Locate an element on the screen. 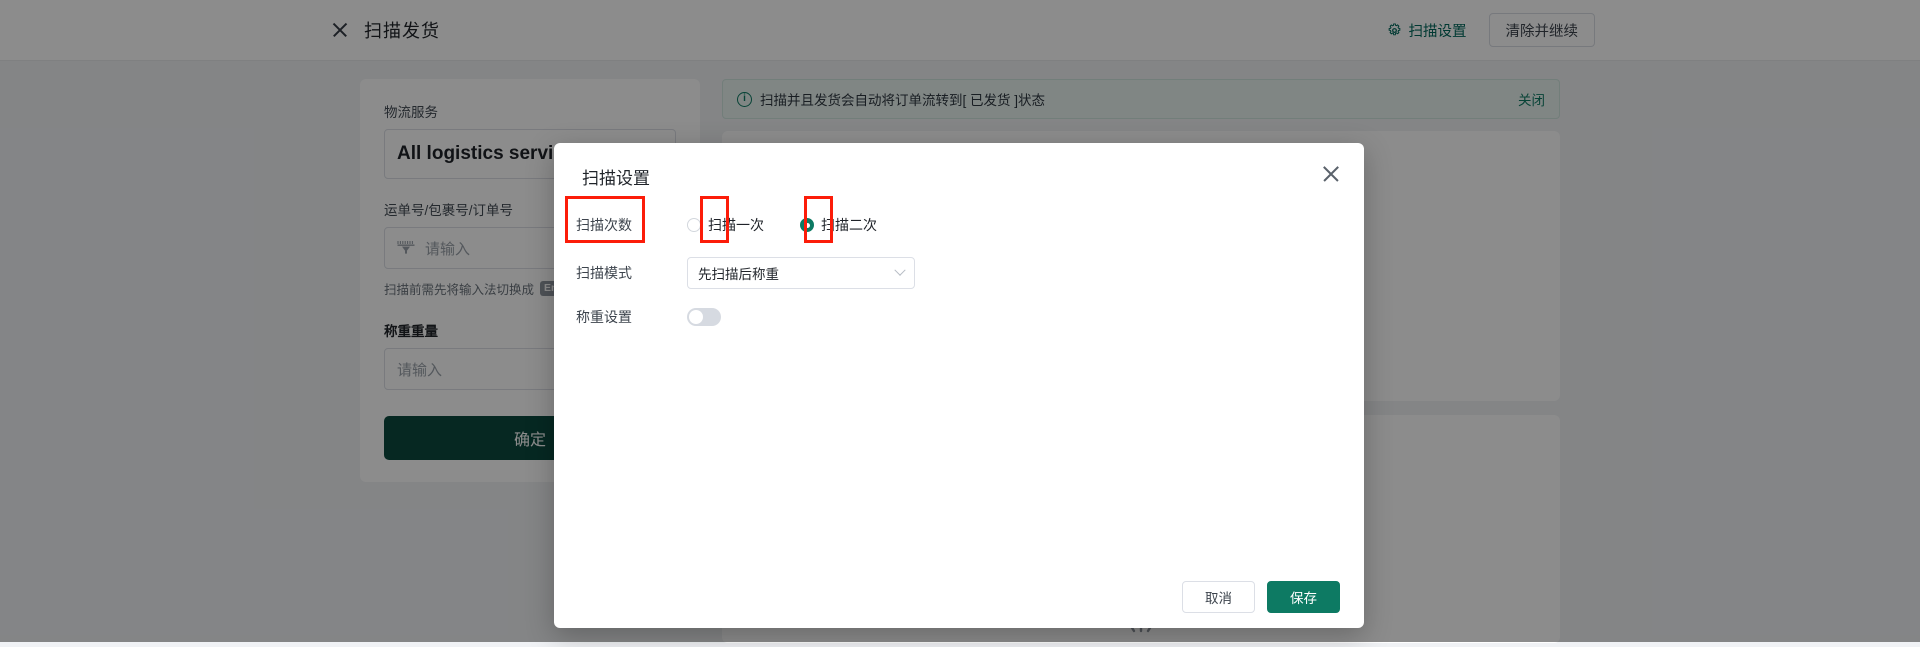  scan-mode-select: 先扫描后称重 is located at coordinates (801, 273).